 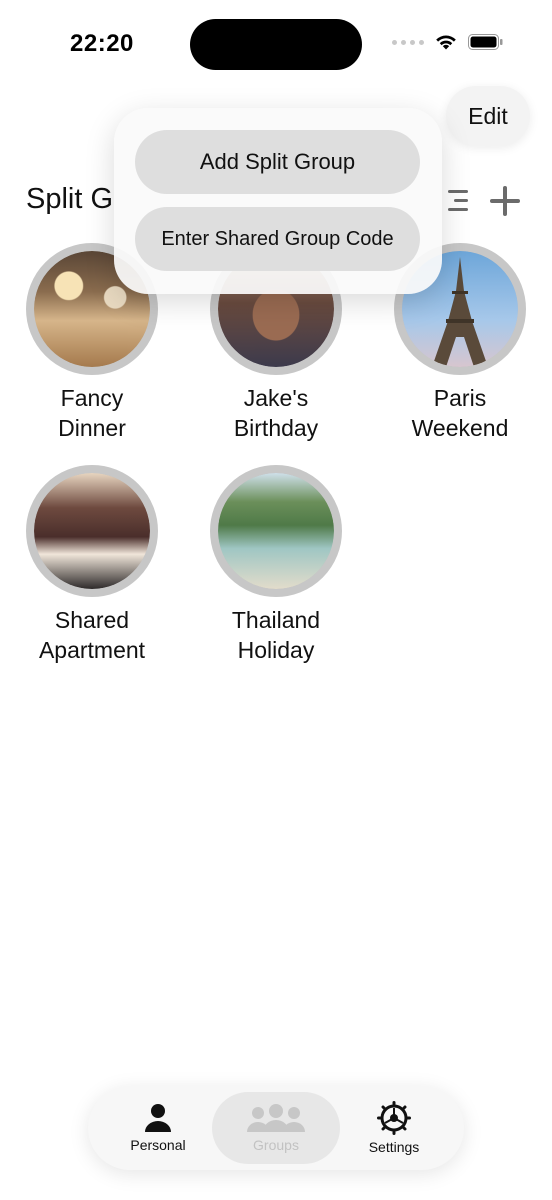 I want to click on tab-bar: Personal Groups Settings, so click(x=276, y=1128).